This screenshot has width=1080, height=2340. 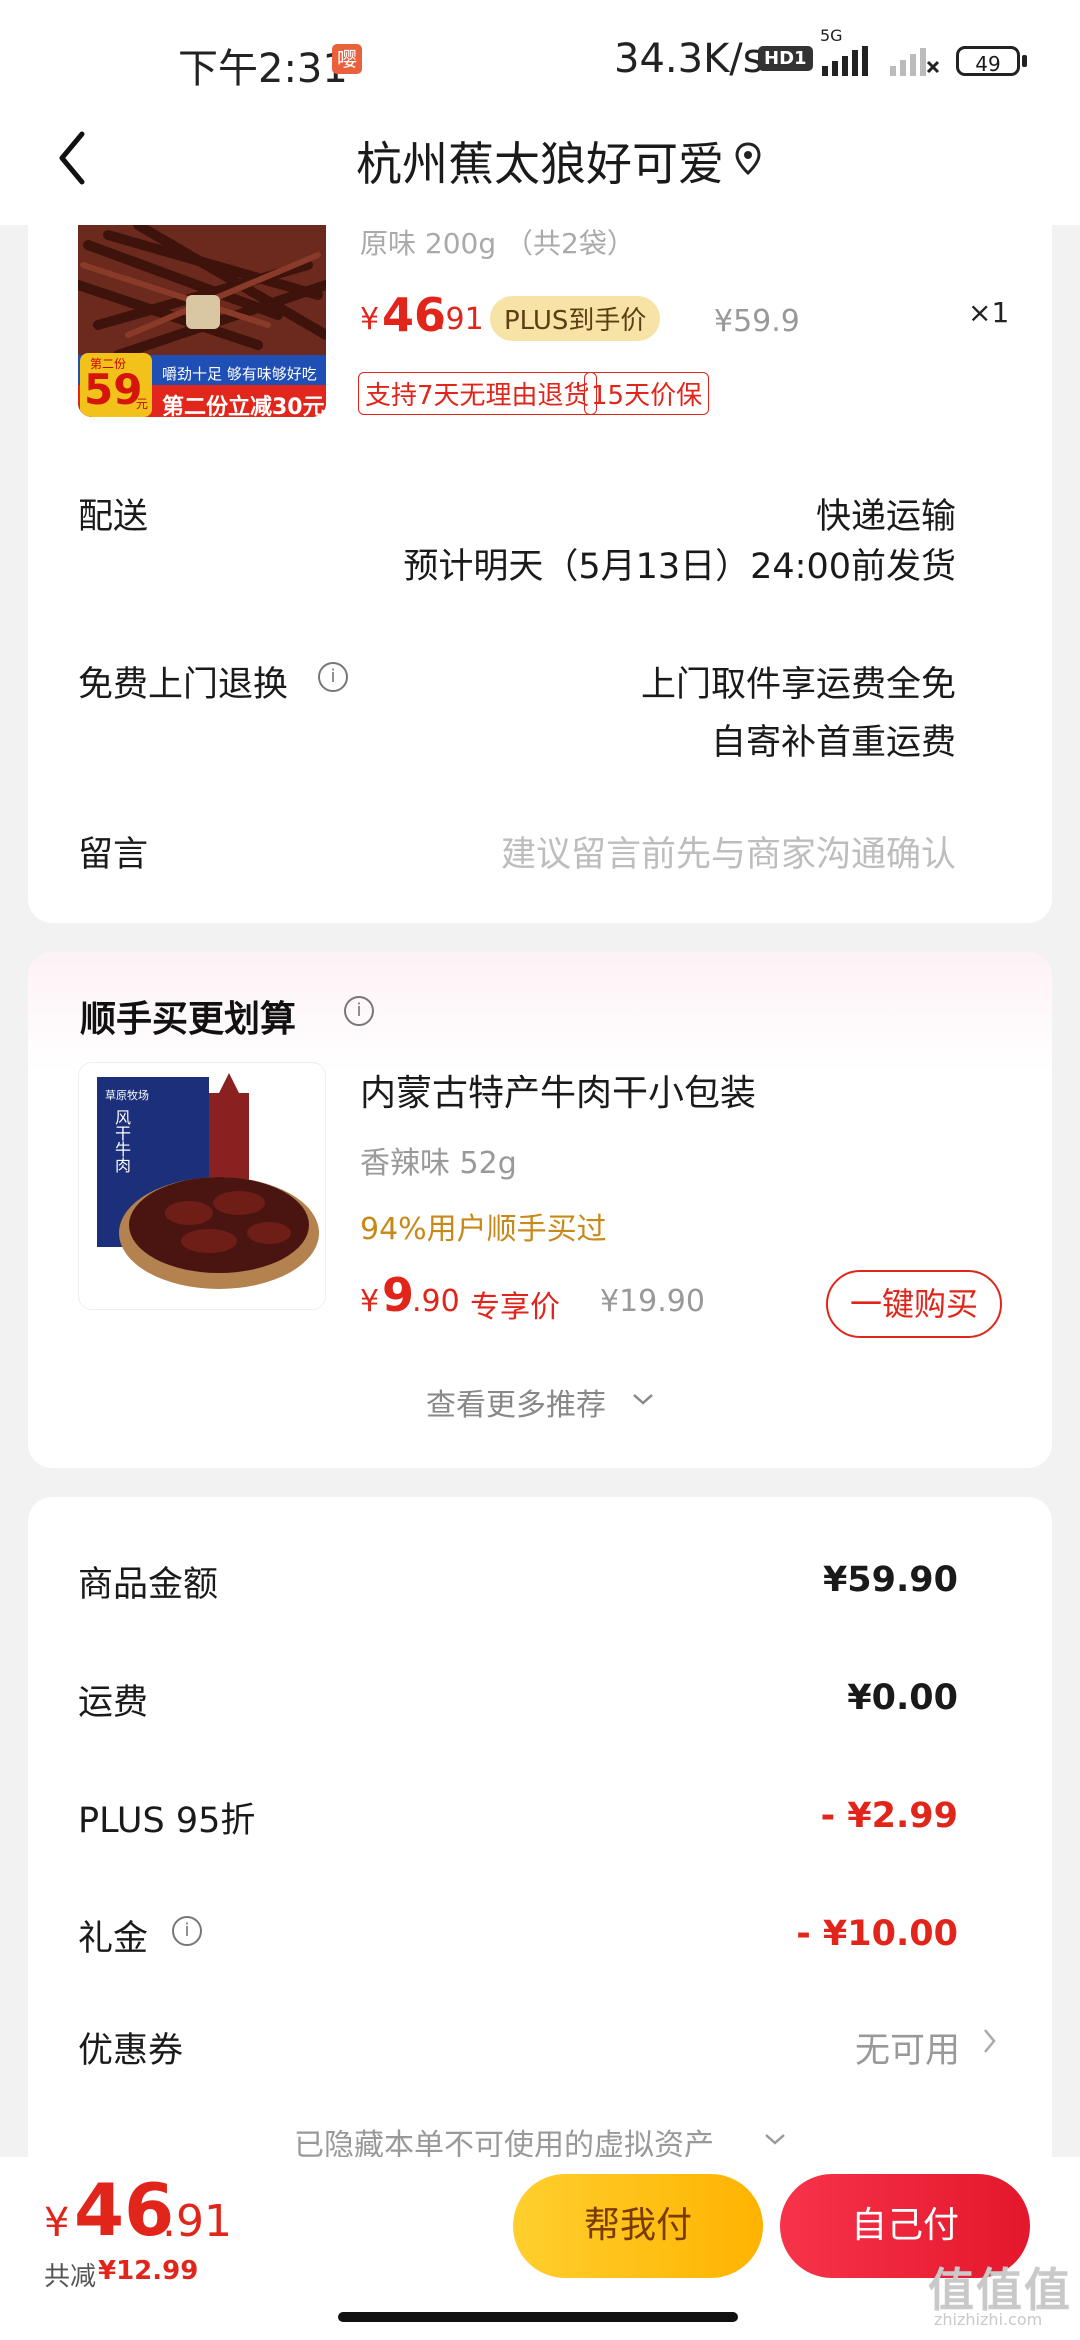 What do you see at coordinates (647, 393) in the screenshot?
I see `tag-price-protect: 15天价保` at bounding box center [647, 393].